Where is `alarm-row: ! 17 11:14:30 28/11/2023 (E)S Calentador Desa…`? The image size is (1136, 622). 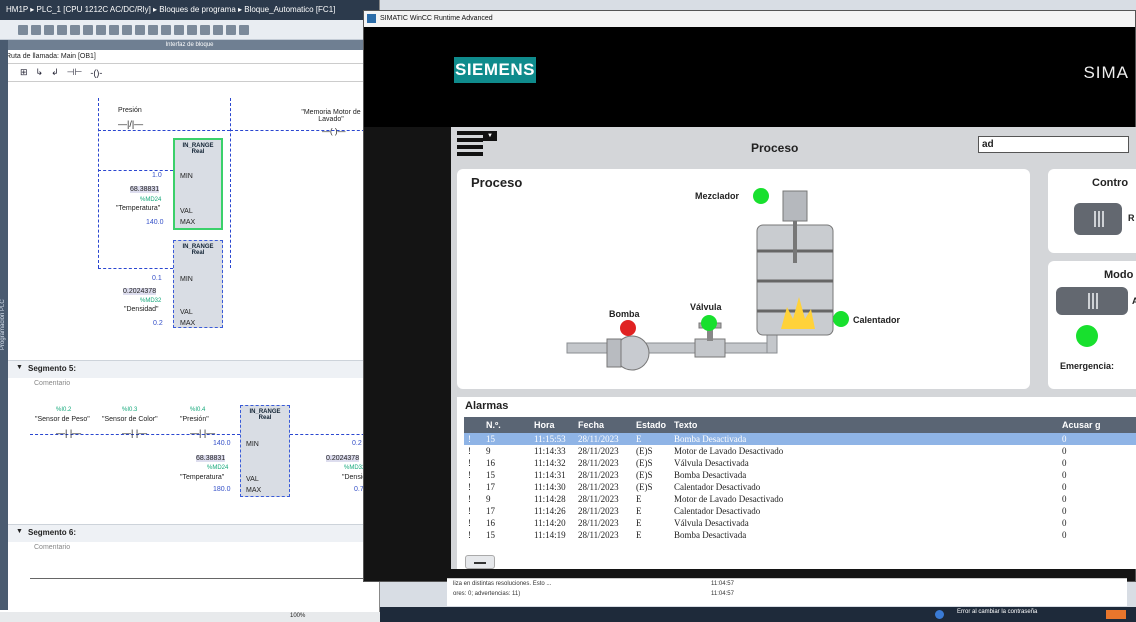
alarm-row: ! 17 11:14:30 28/11/2023 (E)S Calentador Desa… is located at coordinates (800, 487).